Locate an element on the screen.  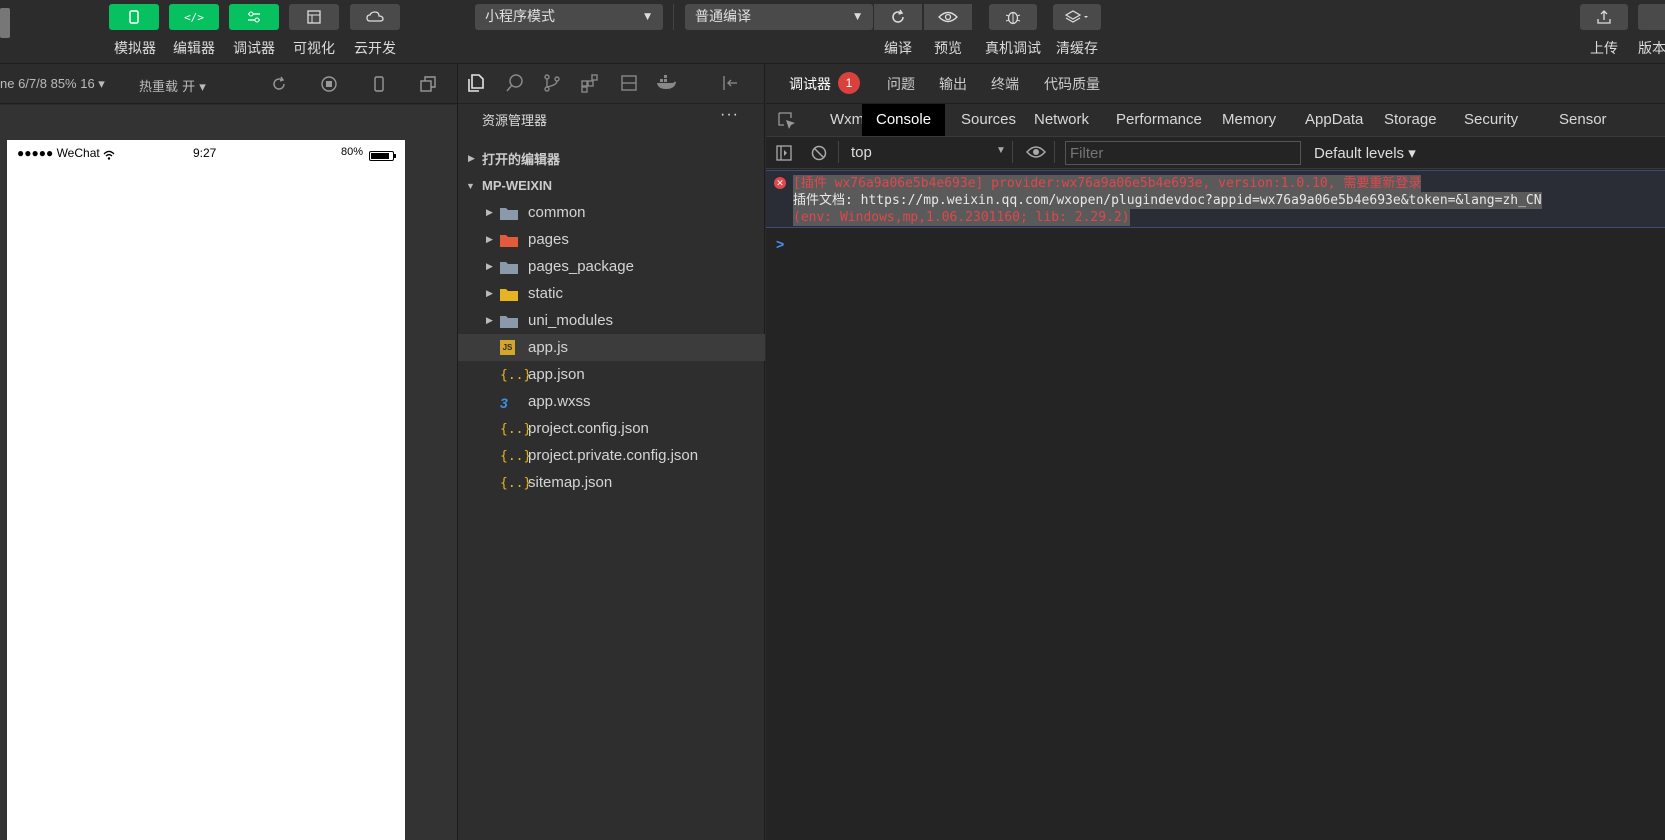
extensions-icon is located at coordinates (590, 85).